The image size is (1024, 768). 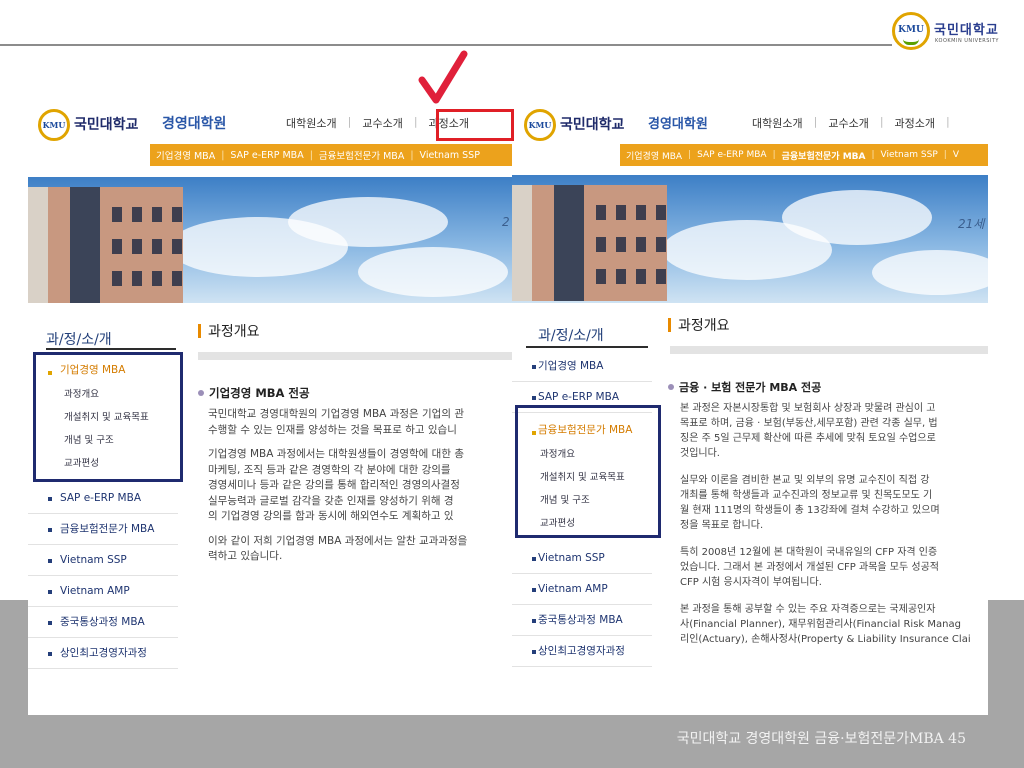 I want to click on highlight-box-right-menu, so click(x=588, y=471).